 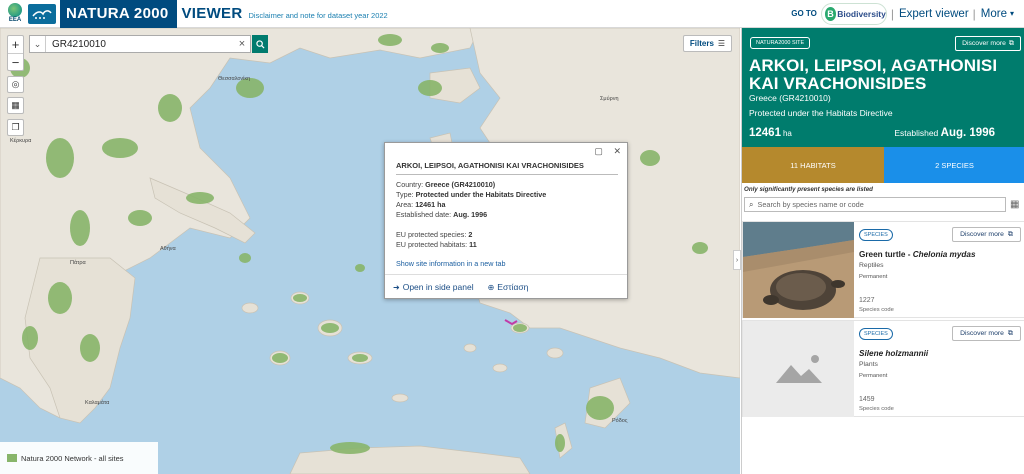 I want to click on goto-label: GO TO, so click(x=804, y=13).